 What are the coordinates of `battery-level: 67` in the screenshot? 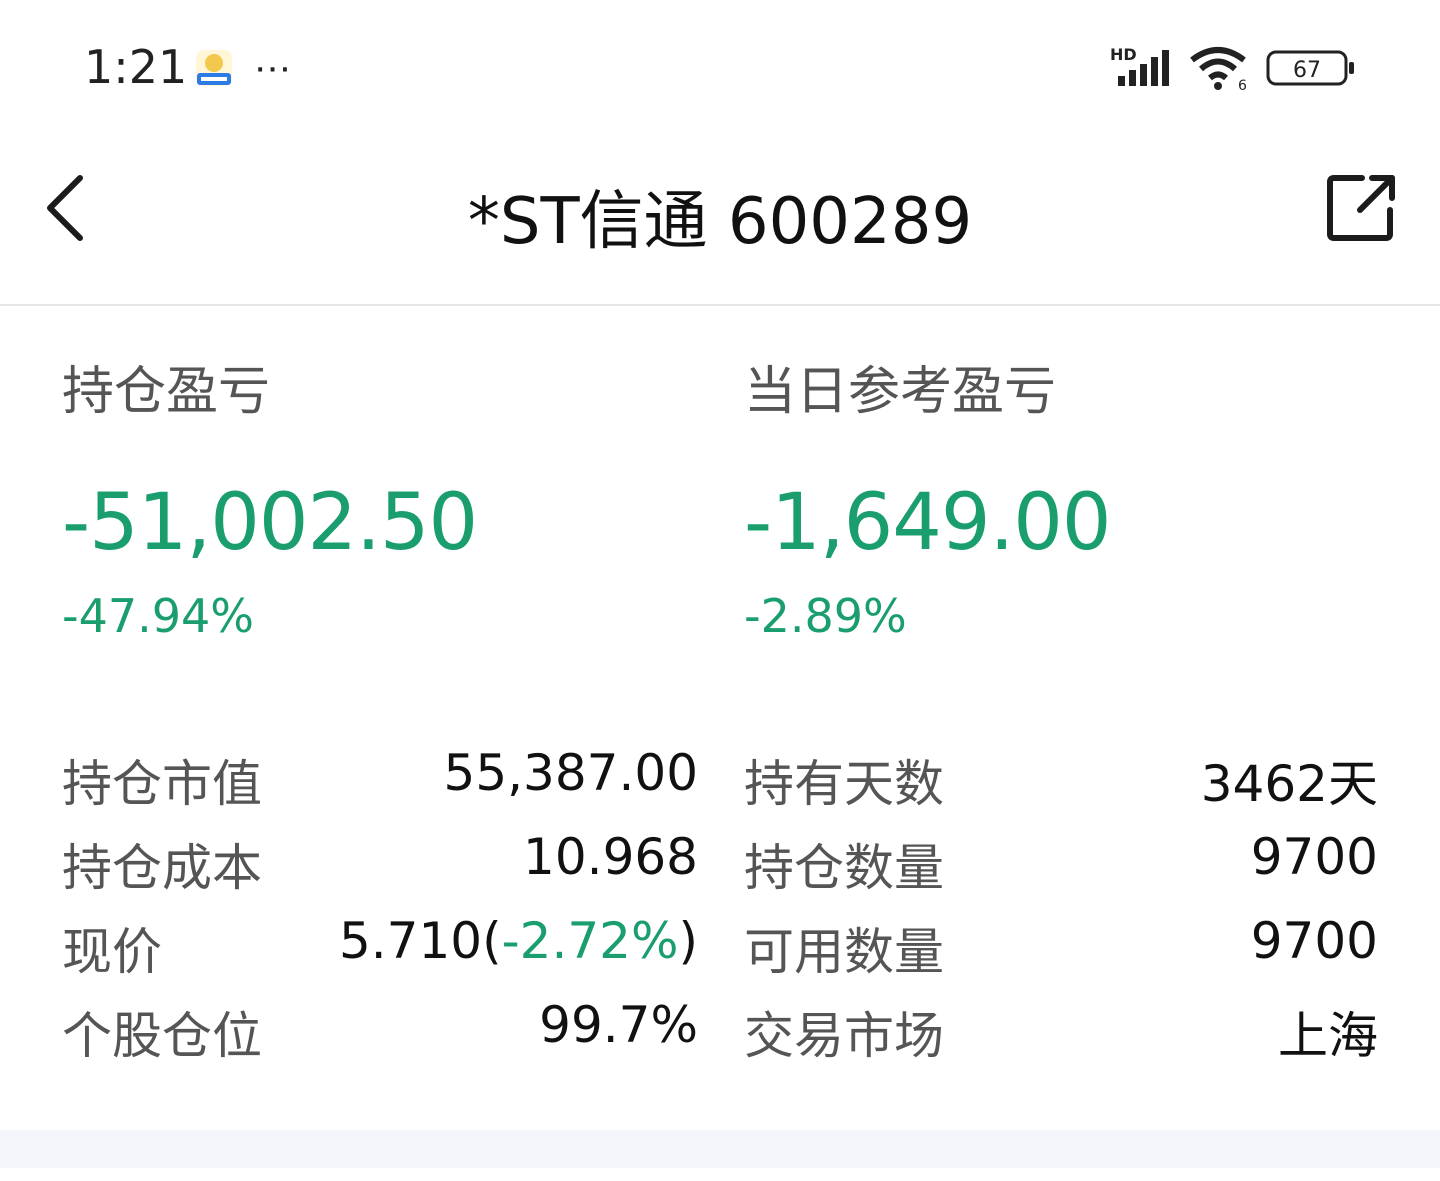 It's located at (1307, 70).